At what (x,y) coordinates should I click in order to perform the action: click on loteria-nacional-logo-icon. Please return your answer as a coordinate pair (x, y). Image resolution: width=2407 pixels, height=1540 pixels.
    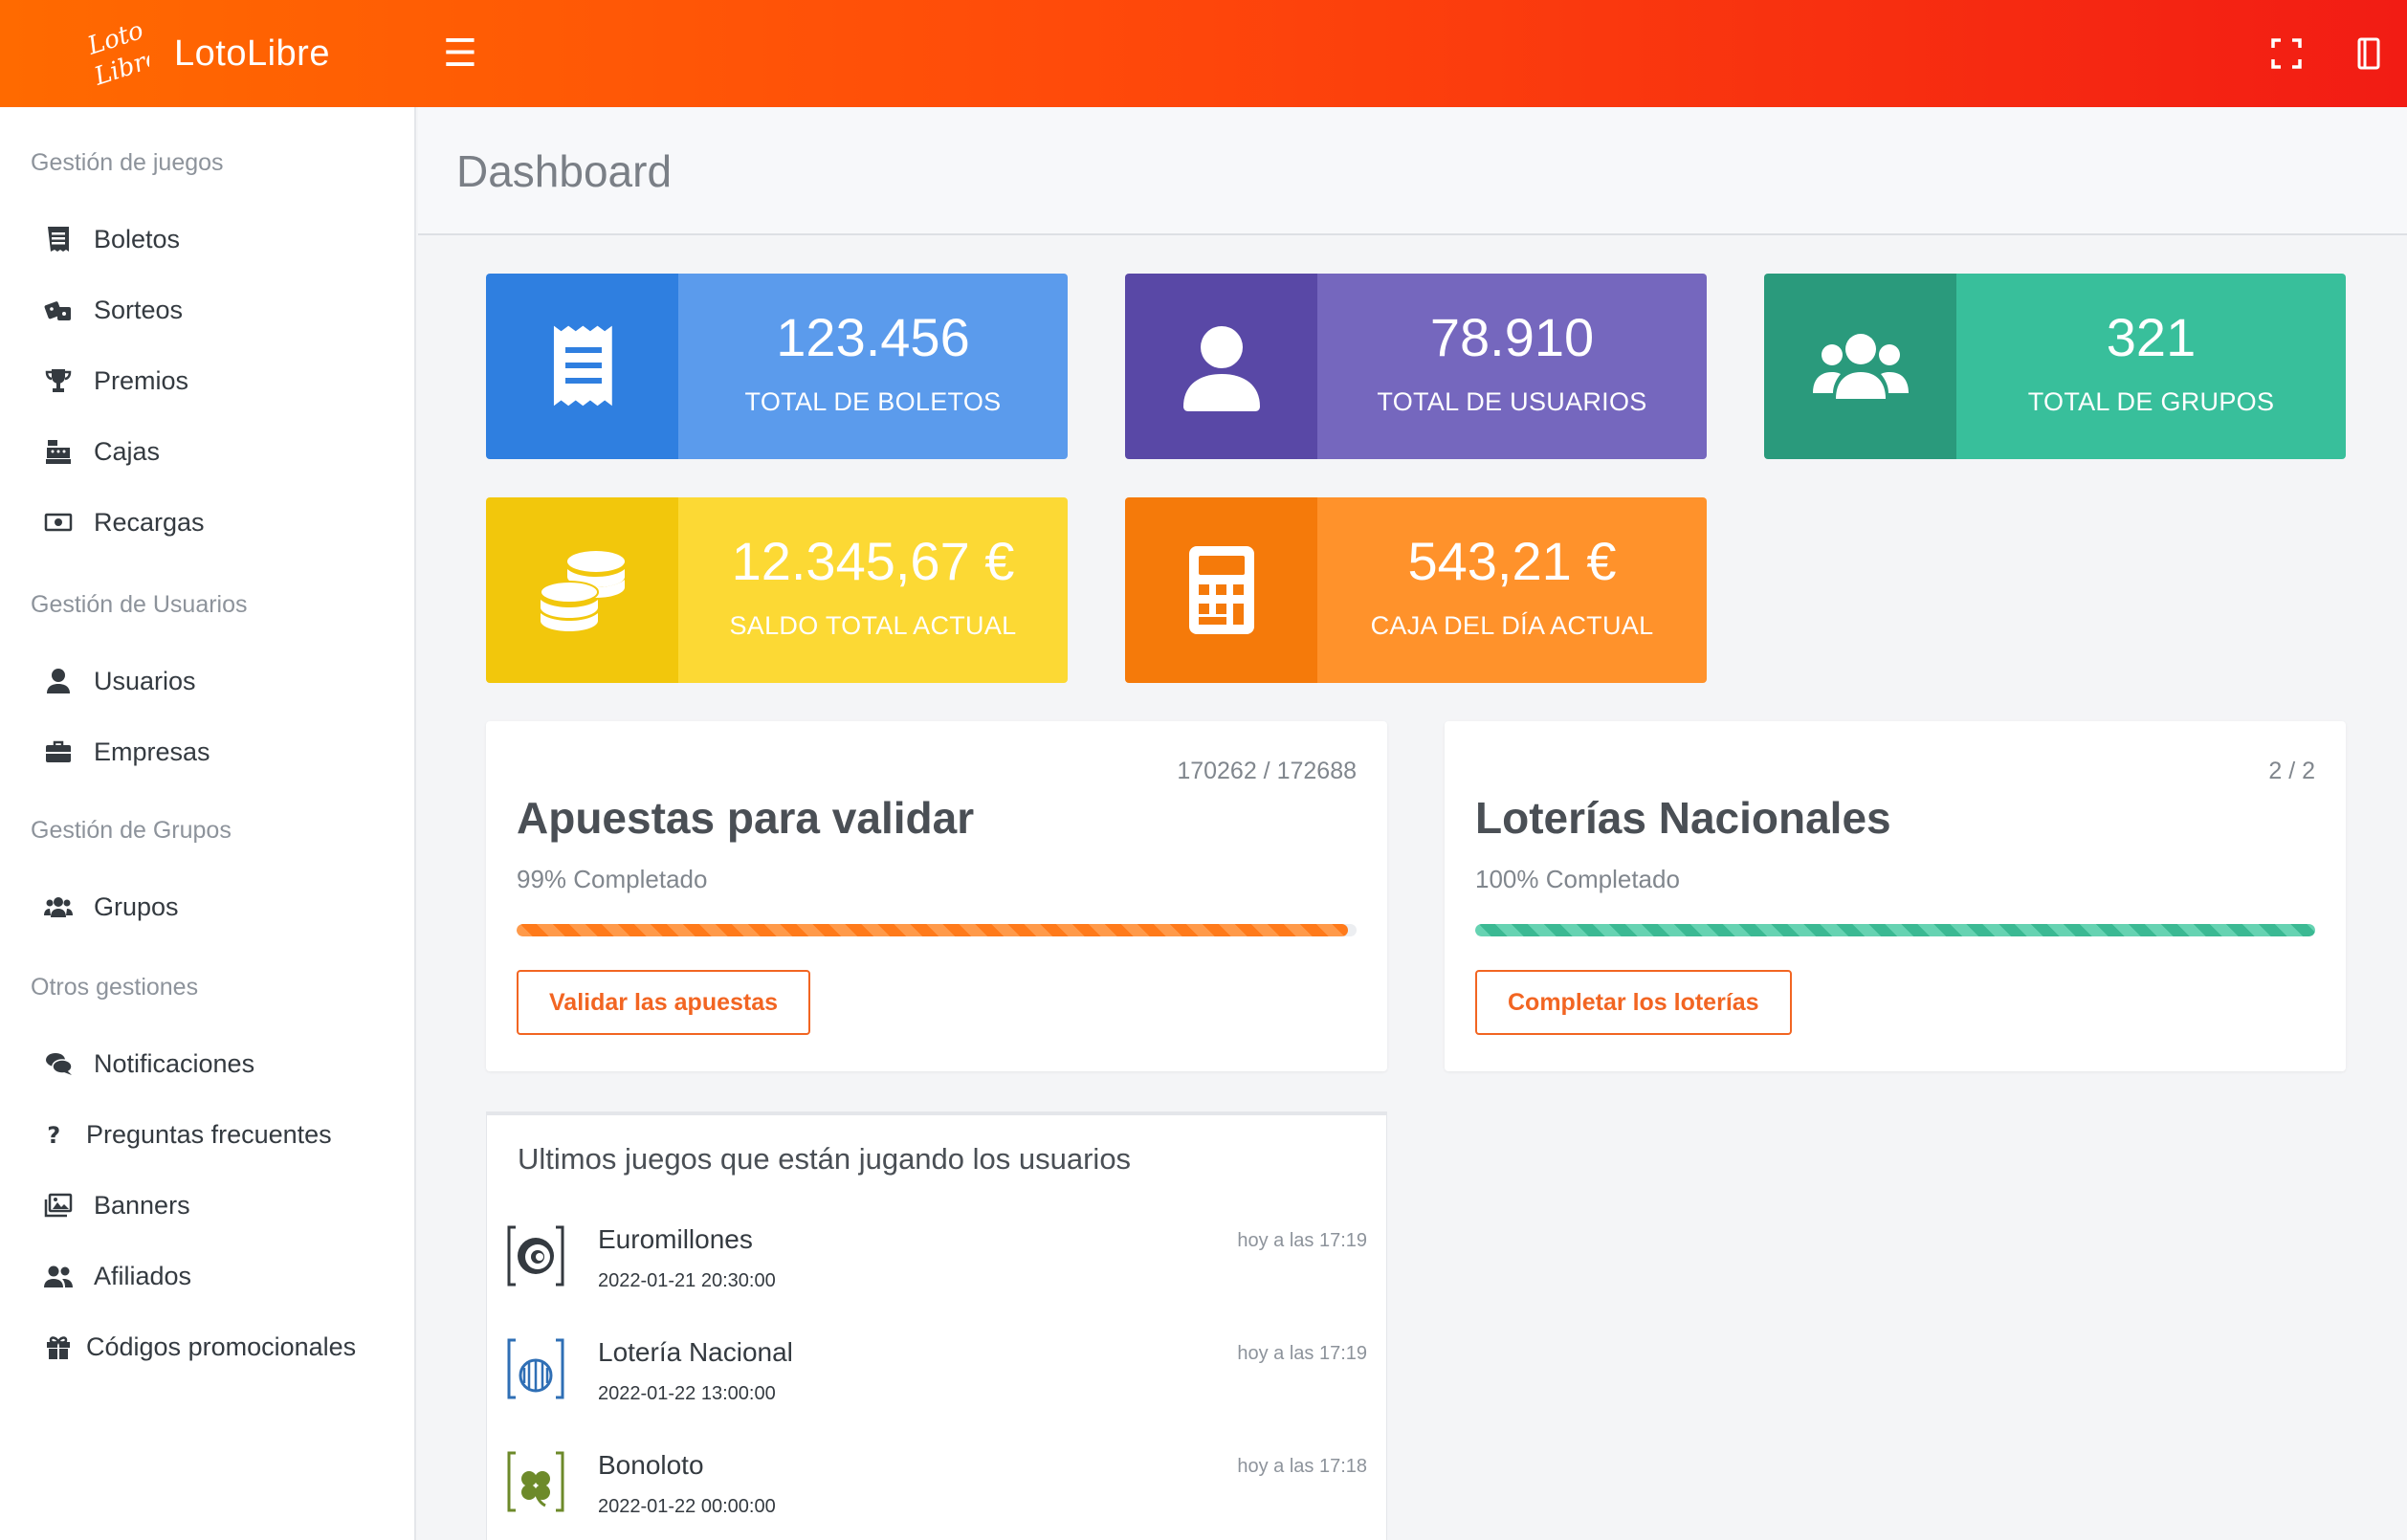
    Looking at the image, I should click on (535, 1368).